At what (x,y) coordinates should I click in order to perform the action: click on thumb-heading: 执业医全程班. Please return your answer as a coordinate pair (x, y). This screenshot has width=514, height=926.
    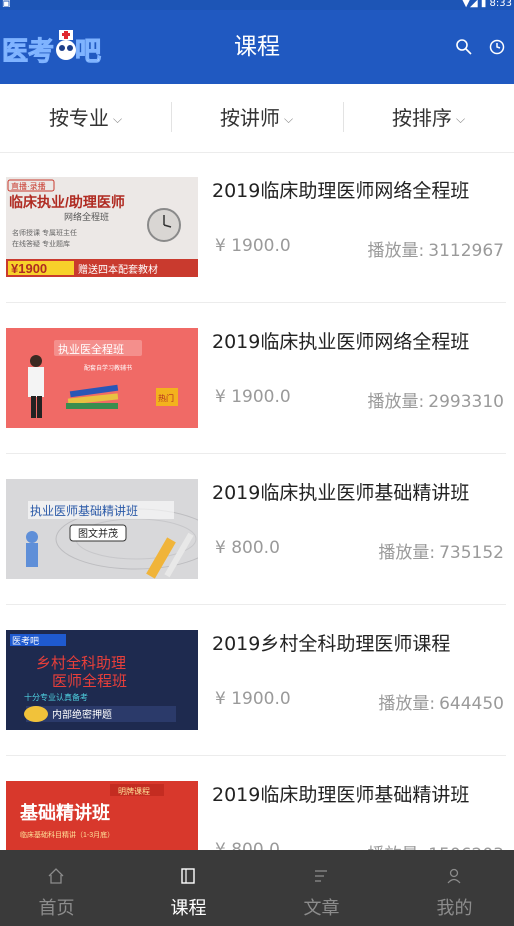
    Looking at the image, I should click on (91, 349).